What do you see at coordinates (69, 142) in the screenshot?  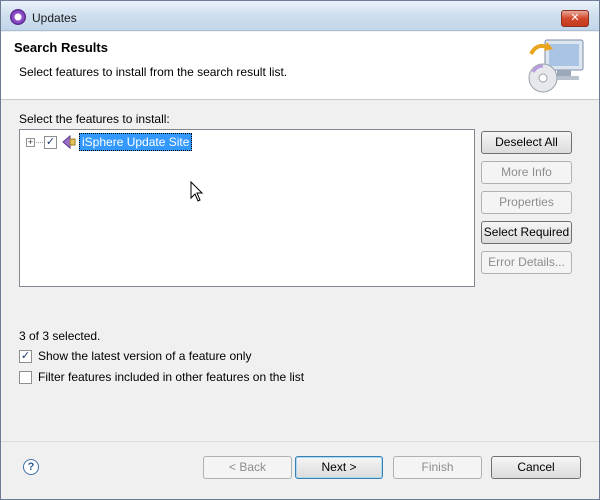 I see `update-site-icon` at bounding box center [69, 142].